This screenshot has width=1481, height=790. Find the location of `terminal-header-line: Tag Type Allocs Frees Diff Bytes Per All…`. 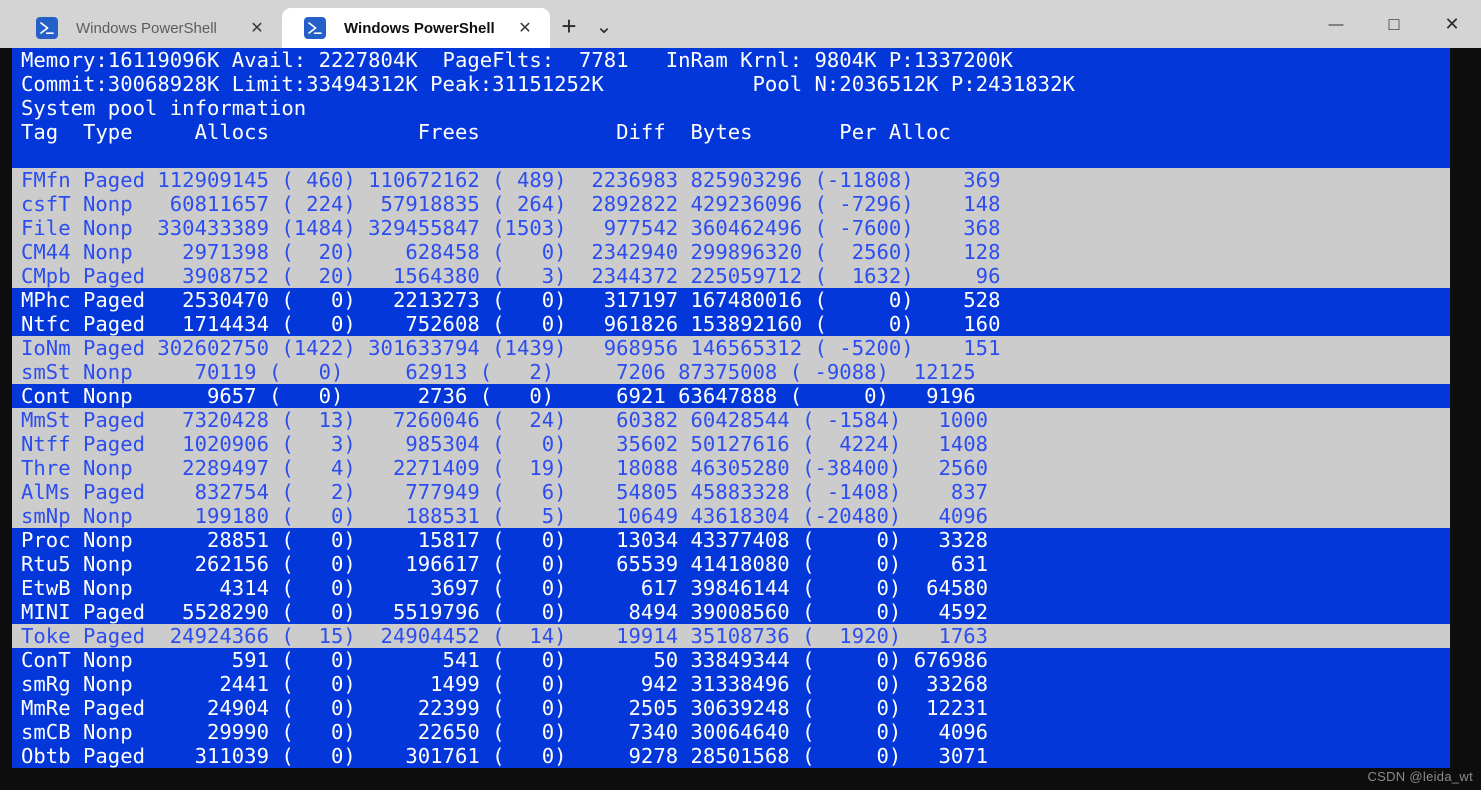

terminal-header-line: Tag Type Allocs Frees Diff Bytes Per All… is located at coordinates (731, 132).